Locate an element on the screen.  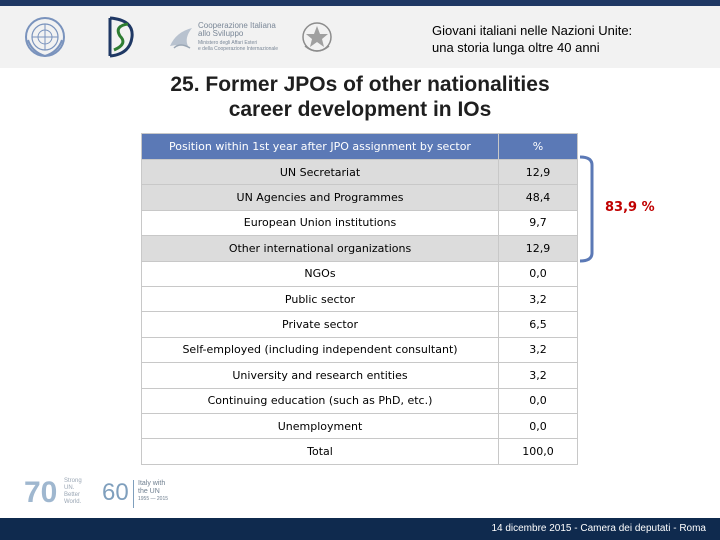
row-sector: Unemployment is located at coordinates (320, 426).